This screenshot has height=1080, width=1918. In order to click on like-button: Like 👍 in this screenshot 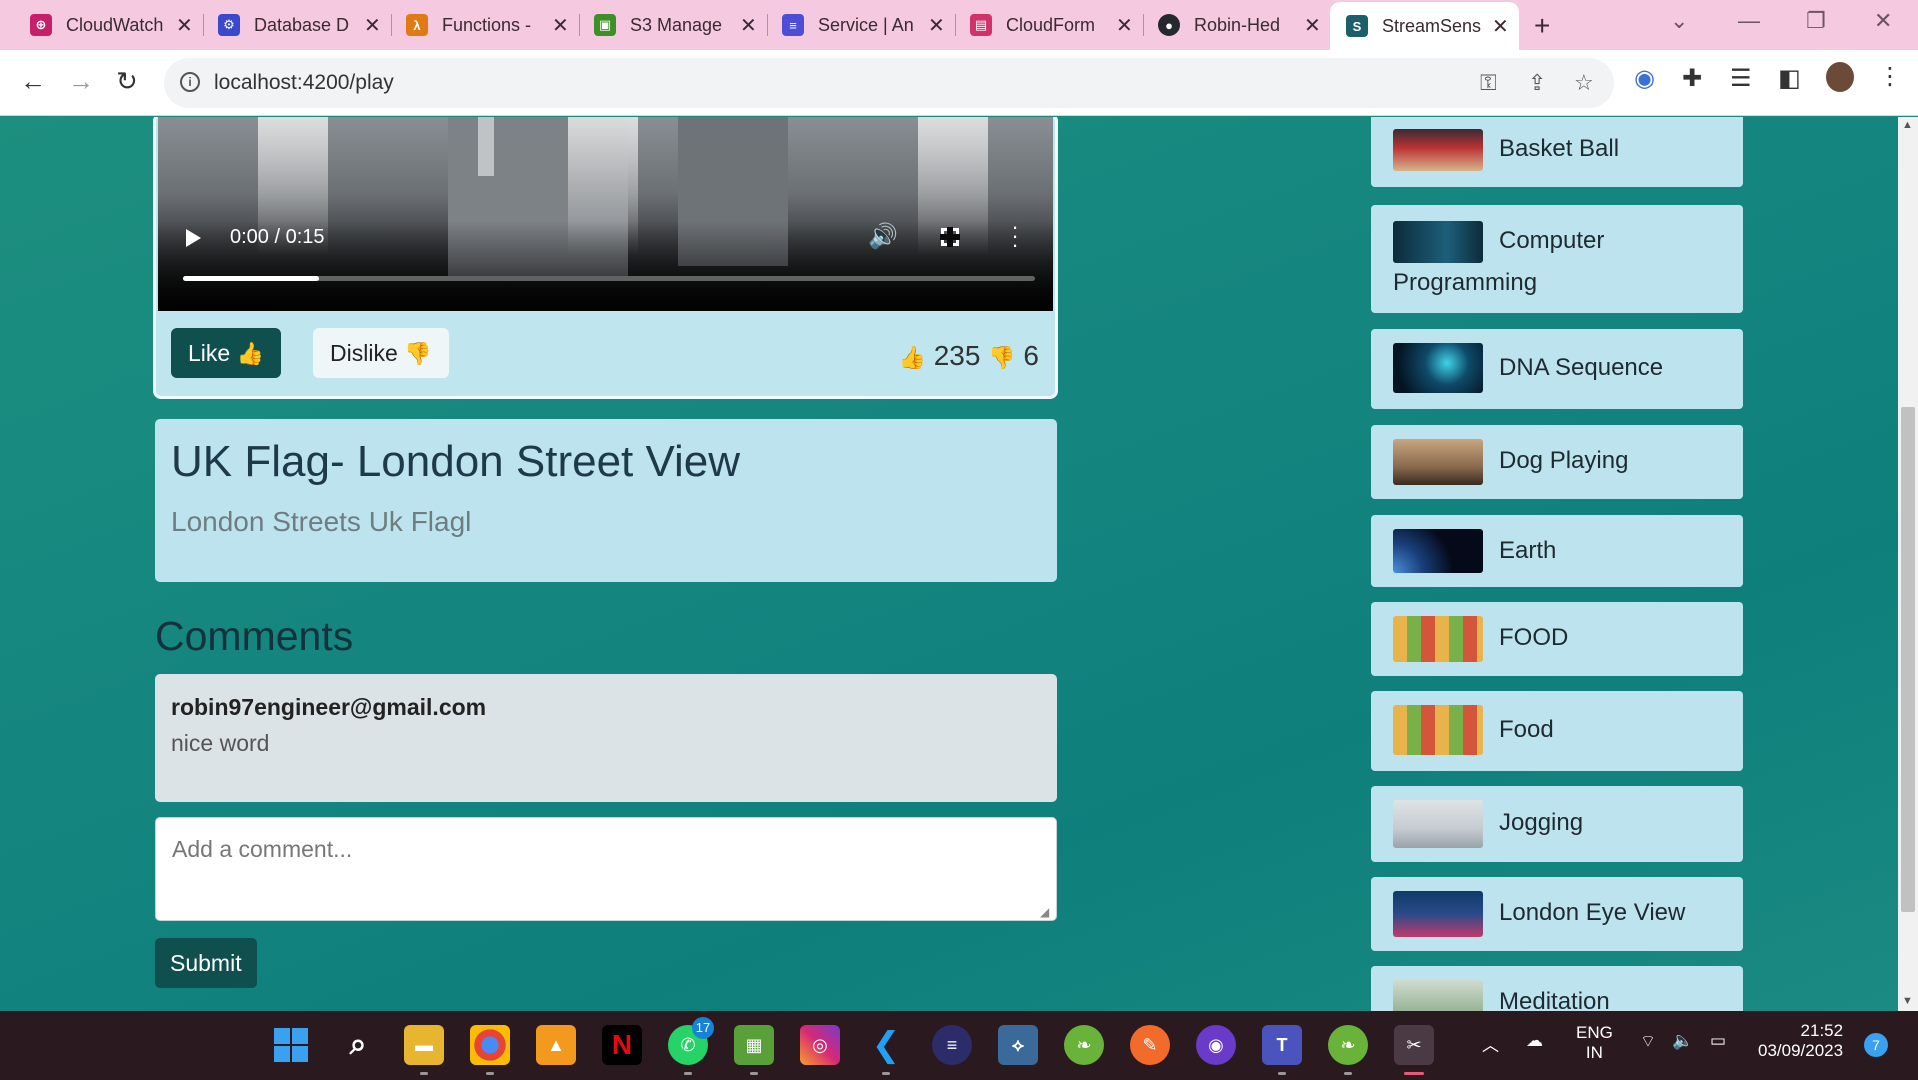, I will do `click(226, 353)`.